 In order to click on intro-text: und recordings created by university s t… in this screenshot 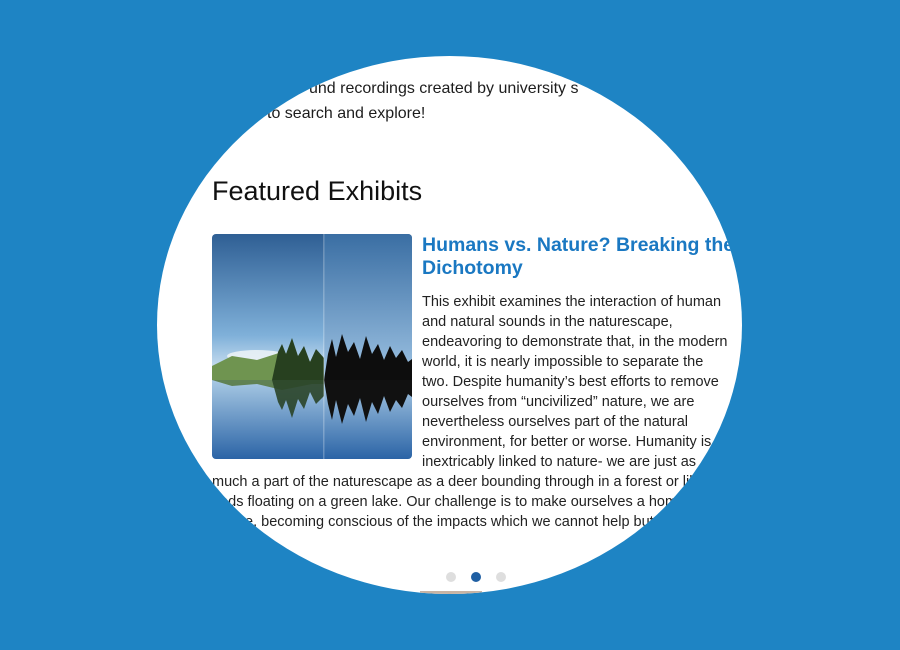, I will do `click(462, 101)`.